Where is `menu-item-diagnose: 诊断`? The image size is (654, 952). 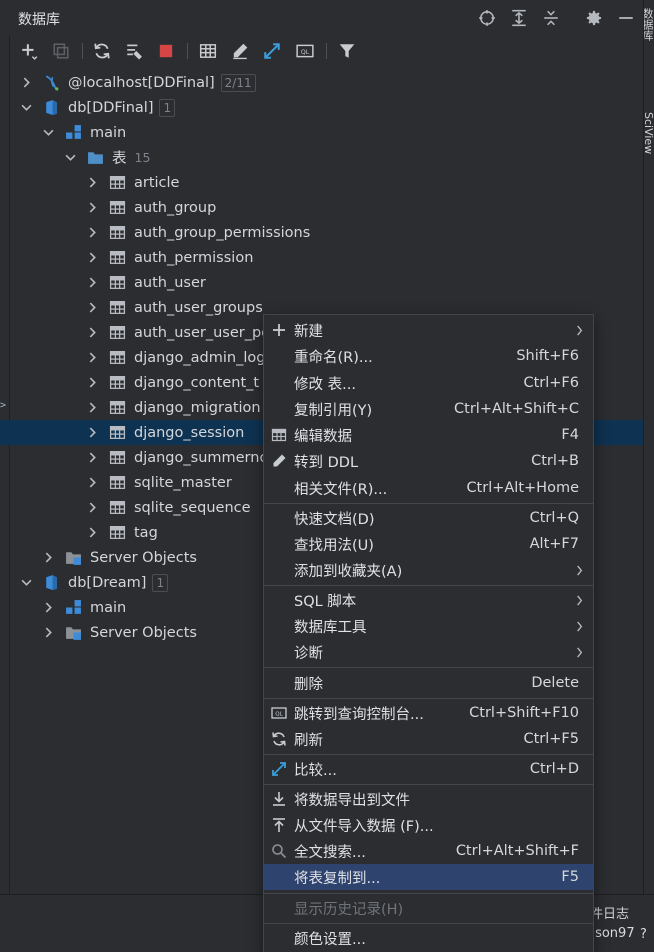 menu-item-diagnose: 诊断 is located at coordinates (428, 652).